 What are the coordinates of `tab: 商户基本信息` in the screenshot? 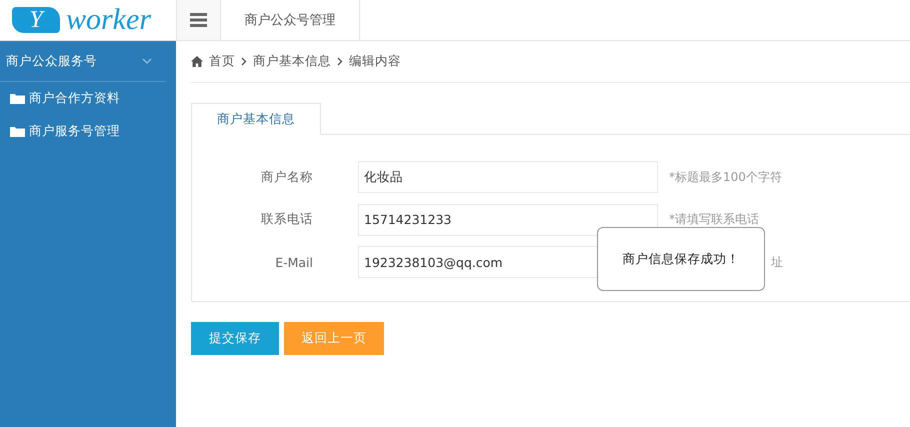 It's located at (256, 119).